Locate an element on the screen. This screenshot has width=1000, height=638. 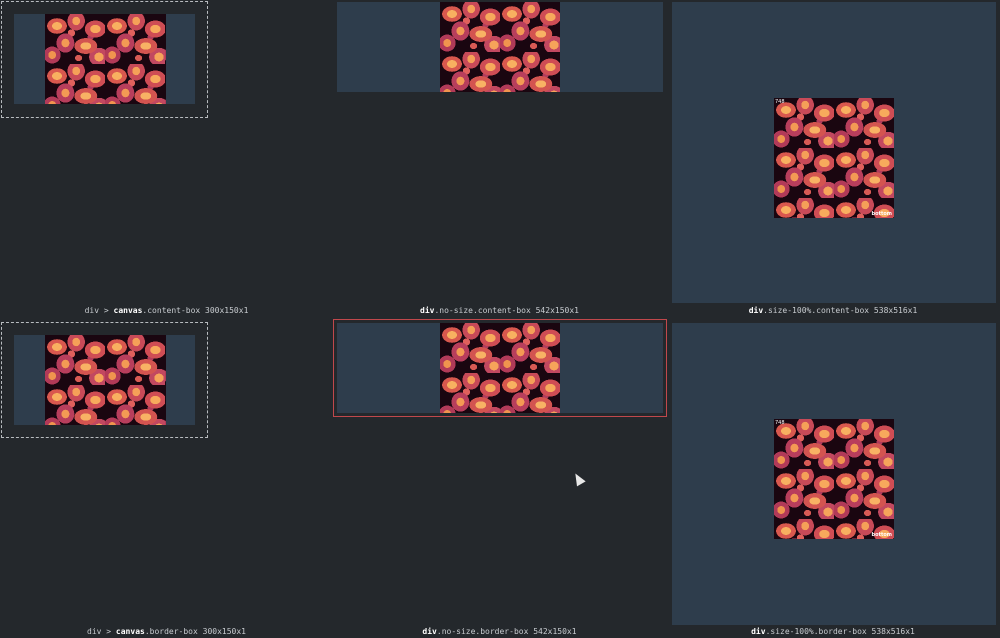
no-size-border-box-cell is located at coordinates (500, 368).